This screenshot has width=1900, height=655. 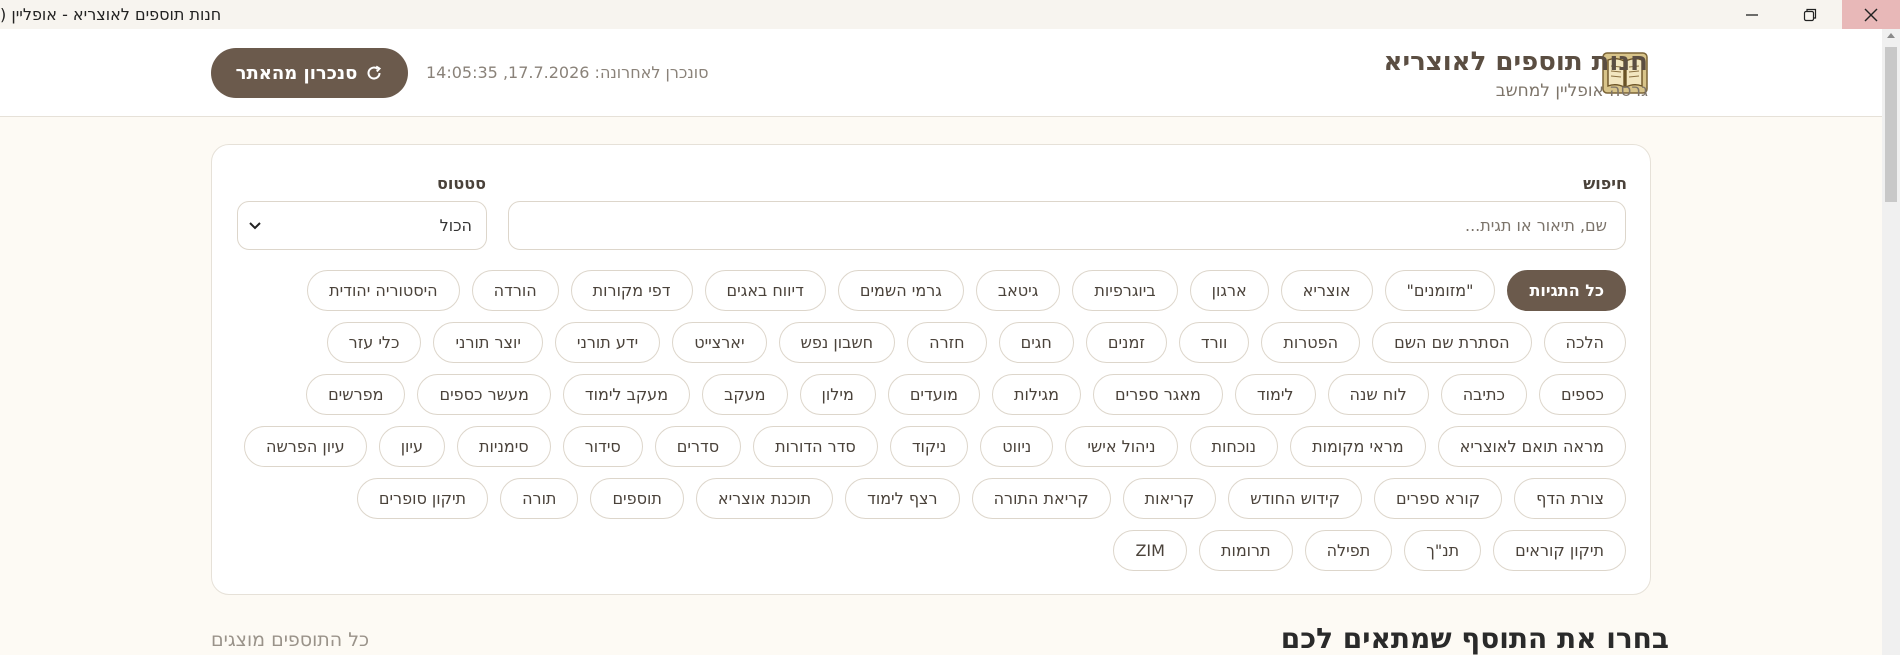 What do you see at coordinates (1891, 342) in the screenshot?
I see `page-scrollbar` at bounding box center [1891, 342].